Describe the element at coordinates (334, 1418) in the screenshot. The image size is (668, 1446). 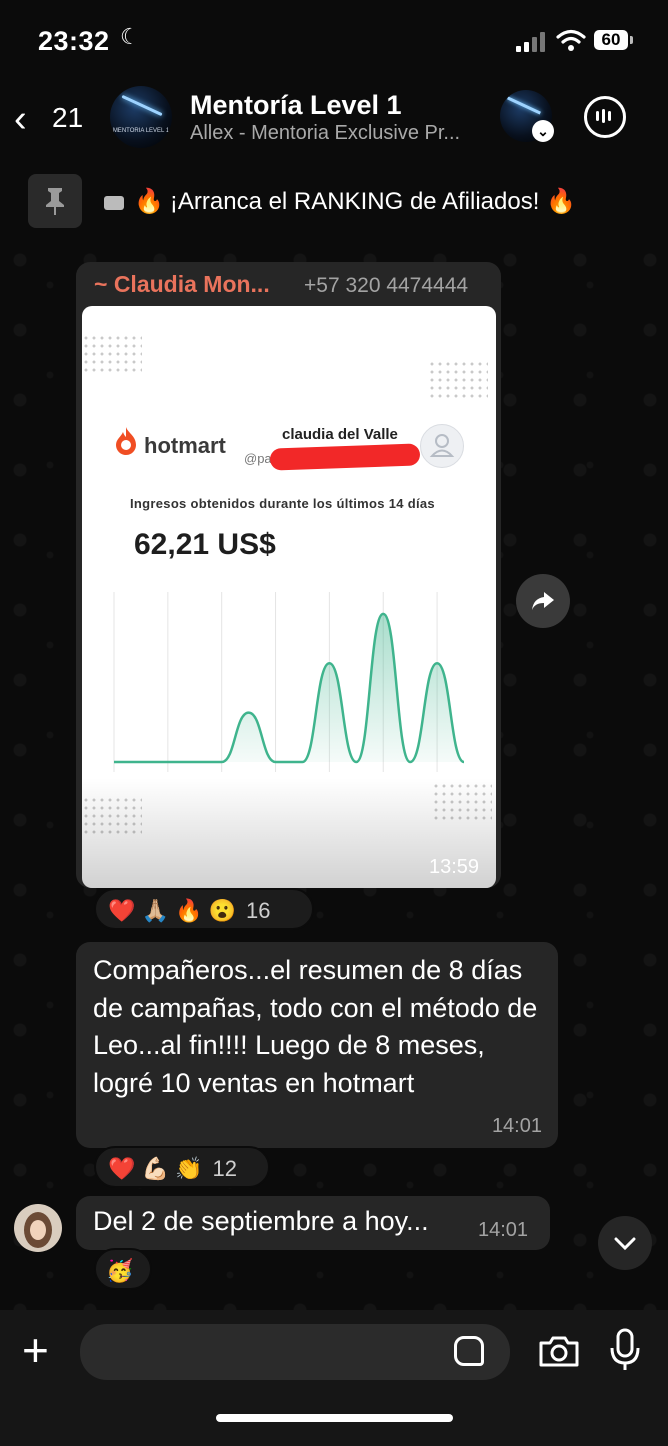
I see `home-indicator` at that location.